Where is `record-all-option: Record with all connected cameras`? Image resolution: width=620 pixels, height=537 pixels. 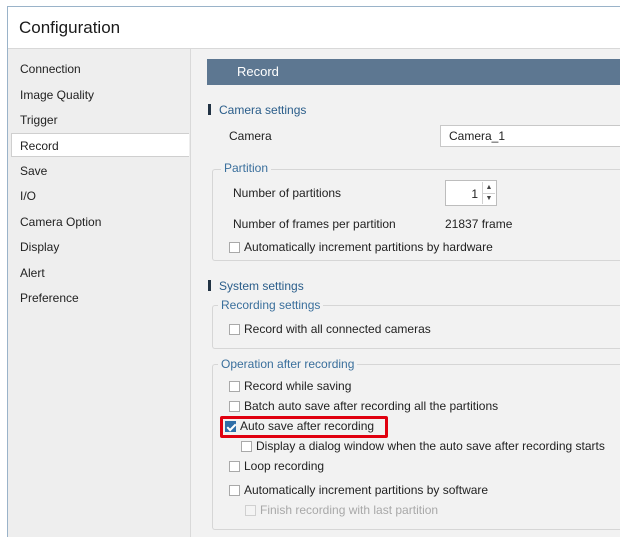
record-all-option: Record with all connected cameras is located at coordinates (330, 329).